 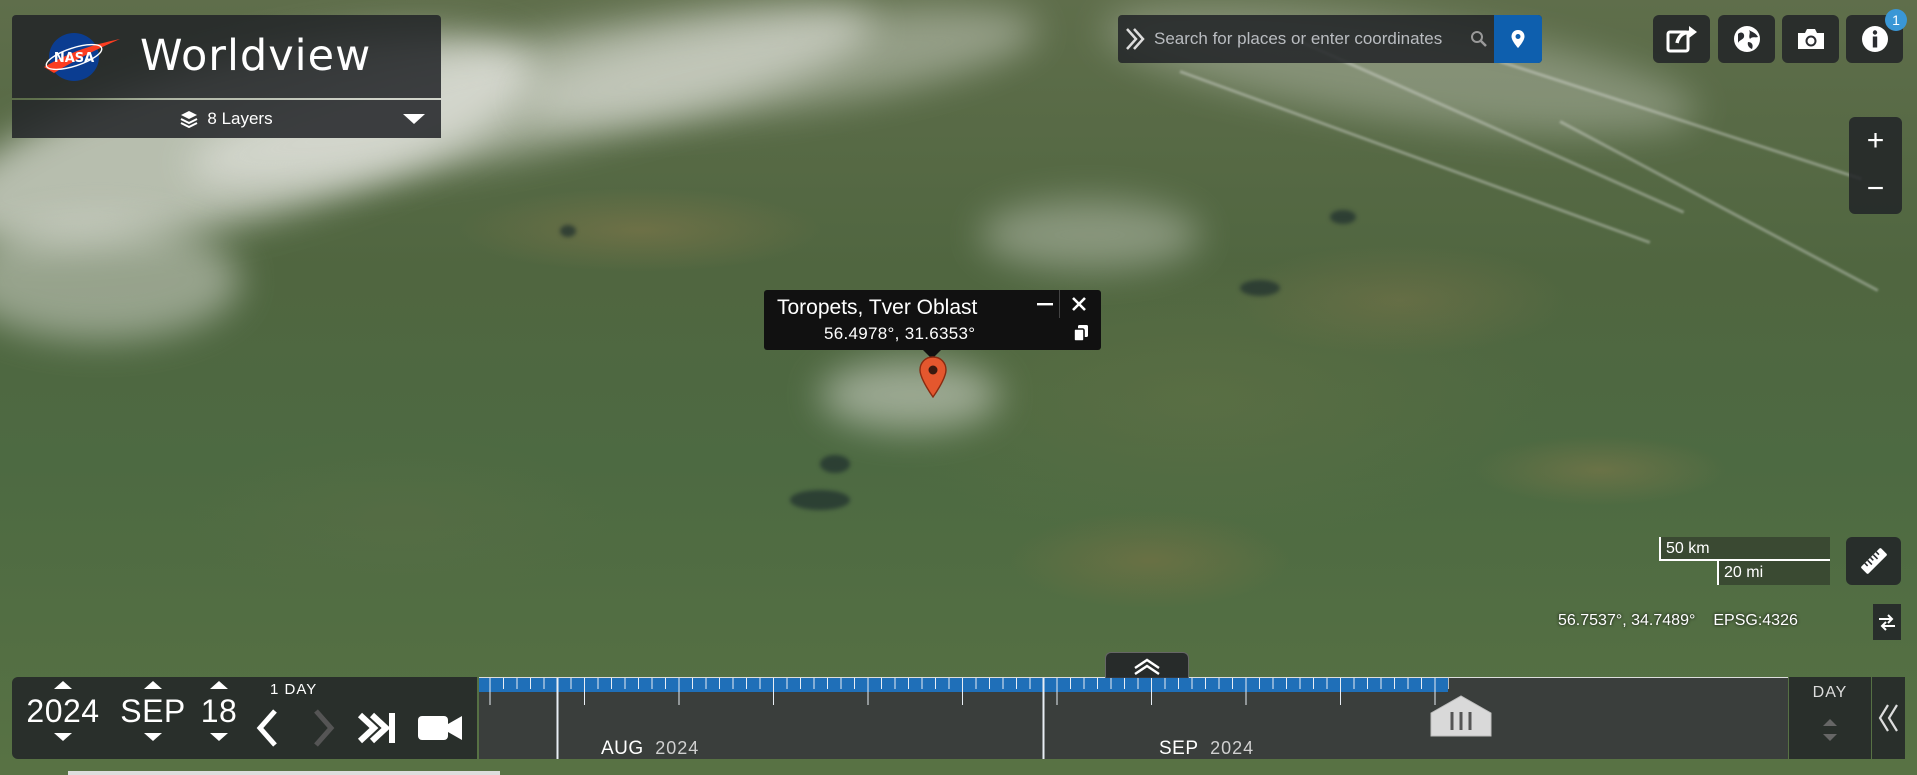 What do you see at coordinates (933, 377) in the screenshot?
I see `map-marker-icon` at bounding box center [933, 377].